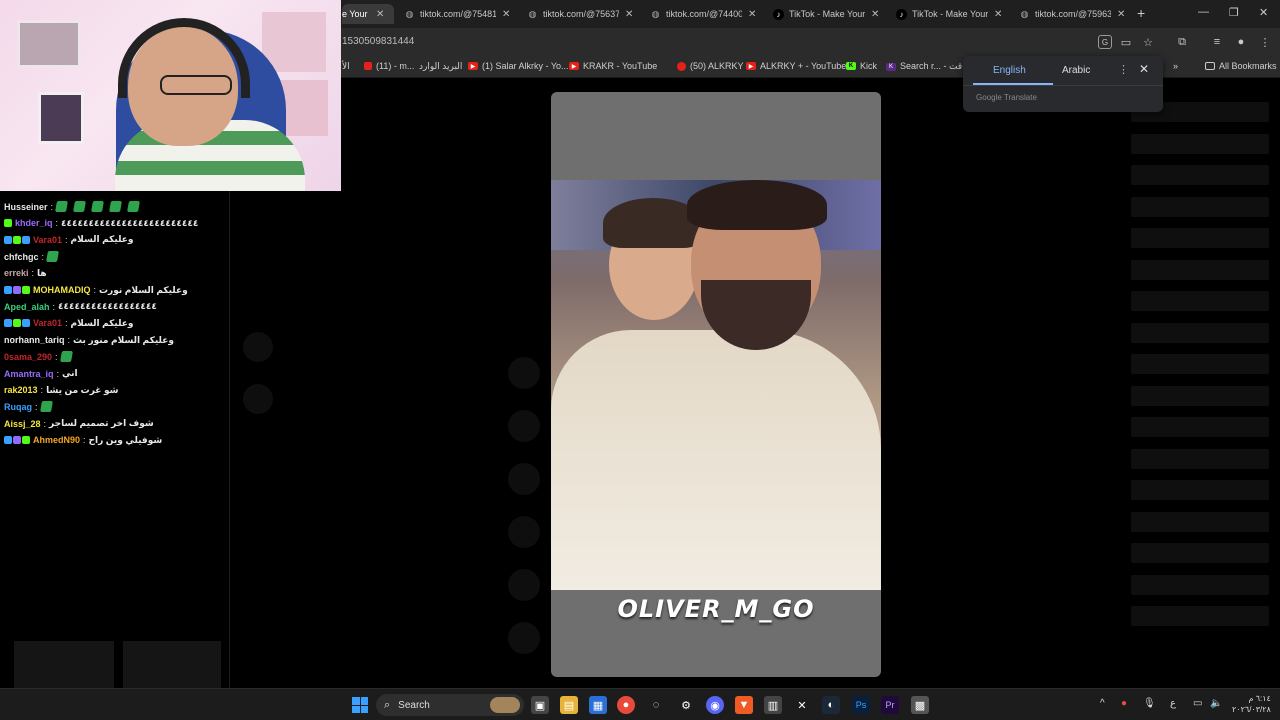 This screenshot has height=720, width=1280. Describe the element at coordinates (34, 223) in the screenshot. I see `chat-username: khder_iq` at that location.